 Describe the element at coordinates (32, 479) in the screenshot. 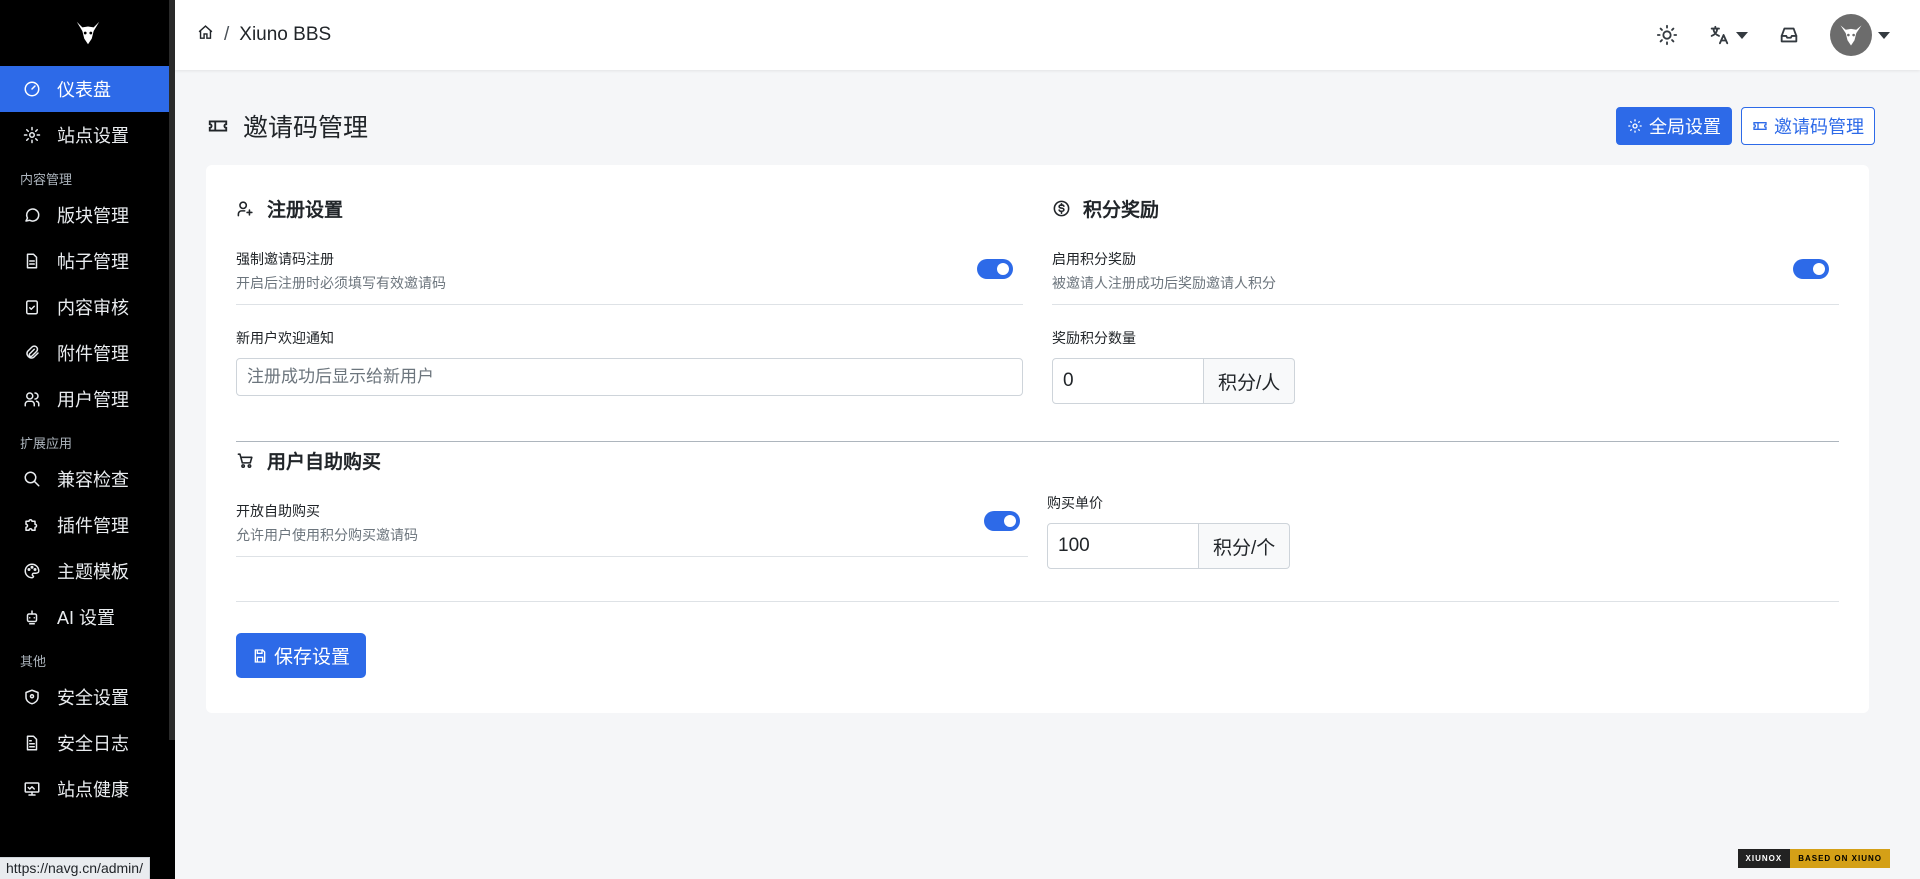

I see `search-icon` at that location.